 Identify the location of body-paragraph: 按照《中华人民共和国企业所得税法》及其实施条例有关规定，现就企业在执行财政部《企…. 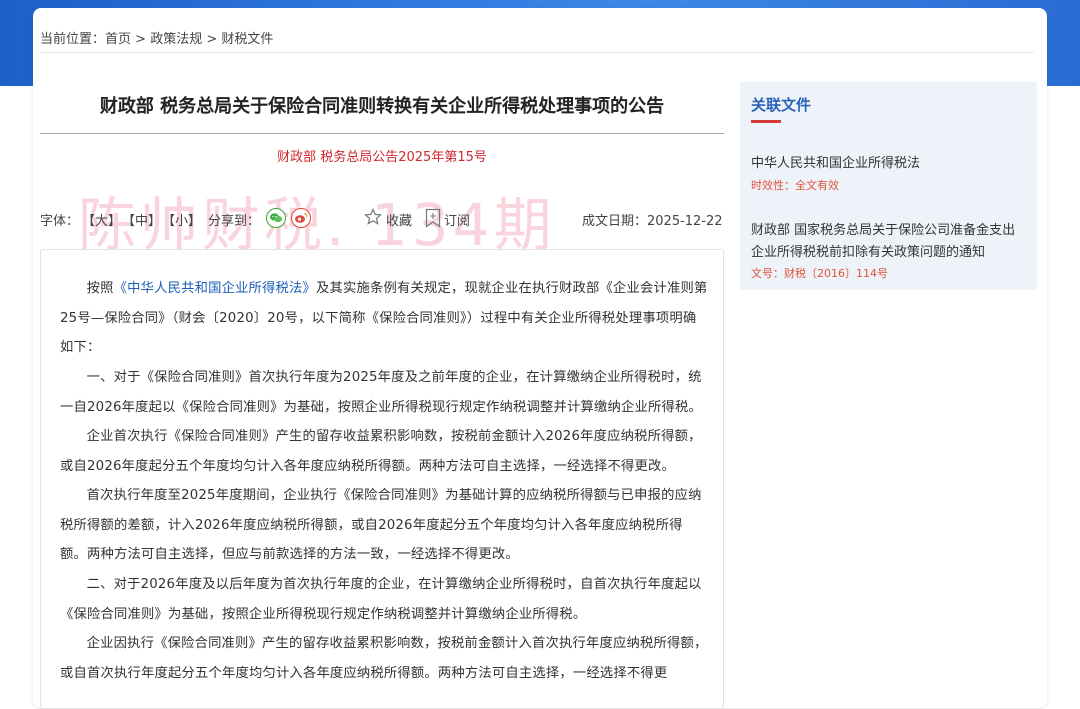
(384, 318).